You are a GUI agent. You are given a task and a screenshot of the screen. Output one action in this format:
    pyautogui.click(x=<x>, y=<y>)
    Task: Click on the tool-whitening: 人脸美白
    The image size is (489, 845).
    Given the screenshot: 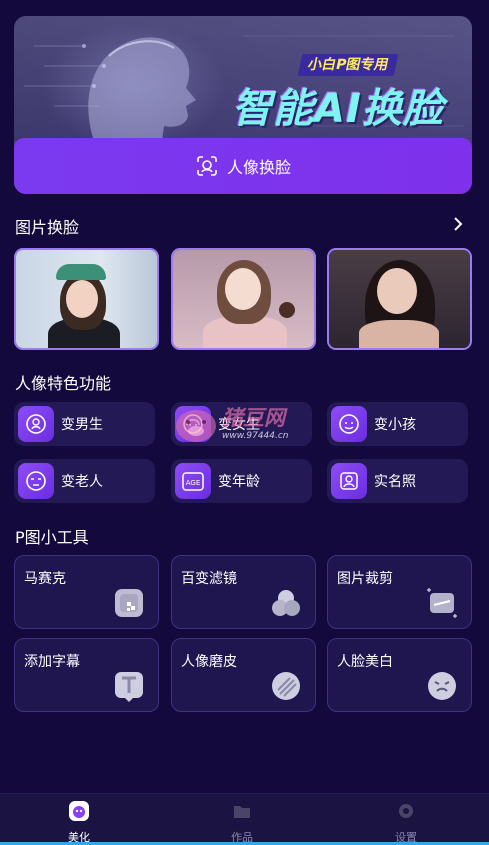 What is the action you would take?
    pyautogui.click(x=399, y=675)
    